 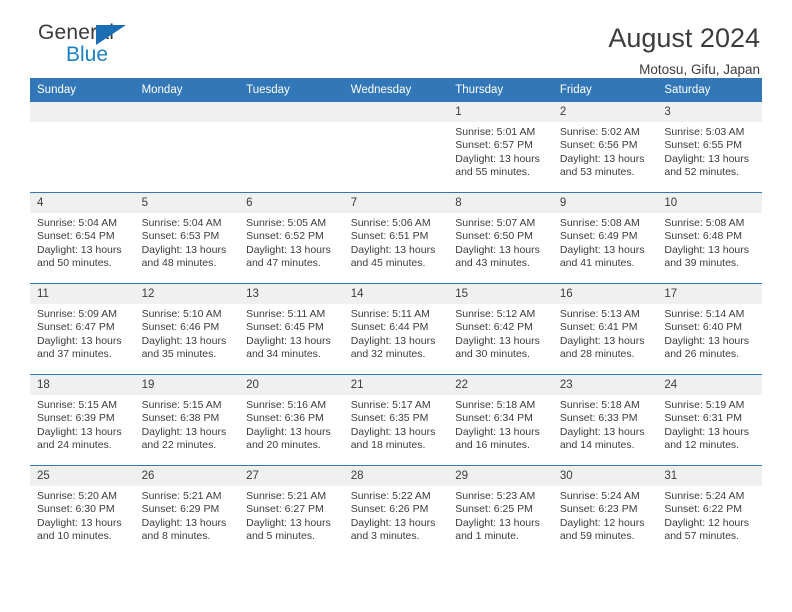 What do you see at coordinates (598, 509) in the screenshot?
I see `sunset-text: Sunset: 6:23 PM` at bounding box center [598, 509].